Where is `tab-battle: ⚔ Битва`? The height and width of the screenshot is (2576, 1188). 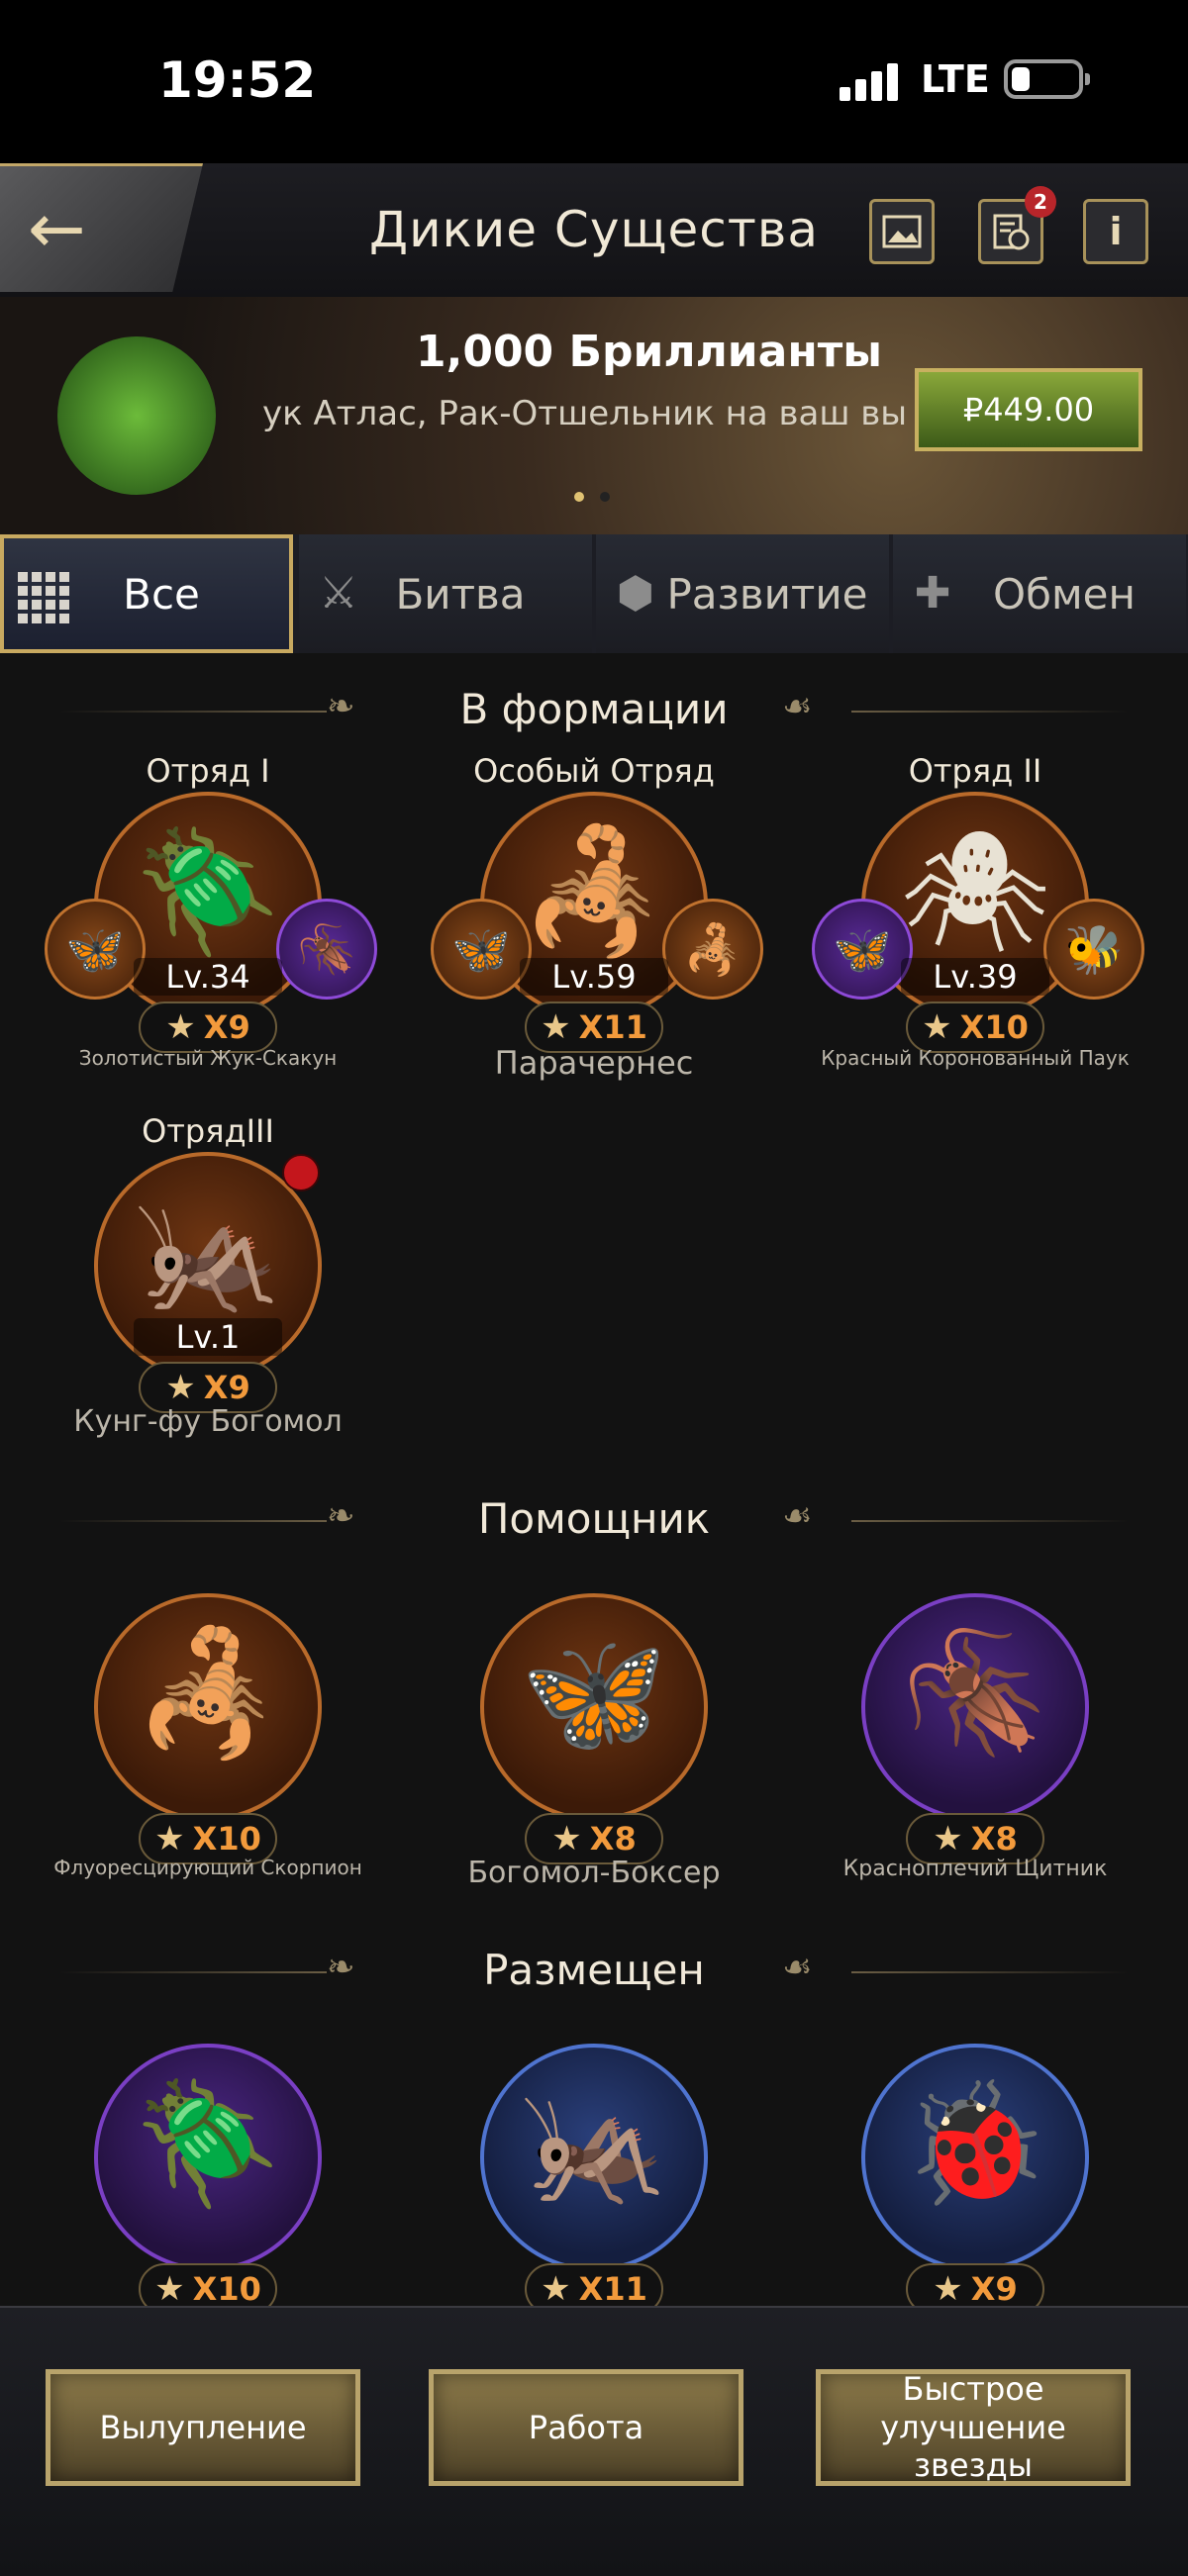
tab-battle: ⚔ Битва is located at coordinates (446, 593).